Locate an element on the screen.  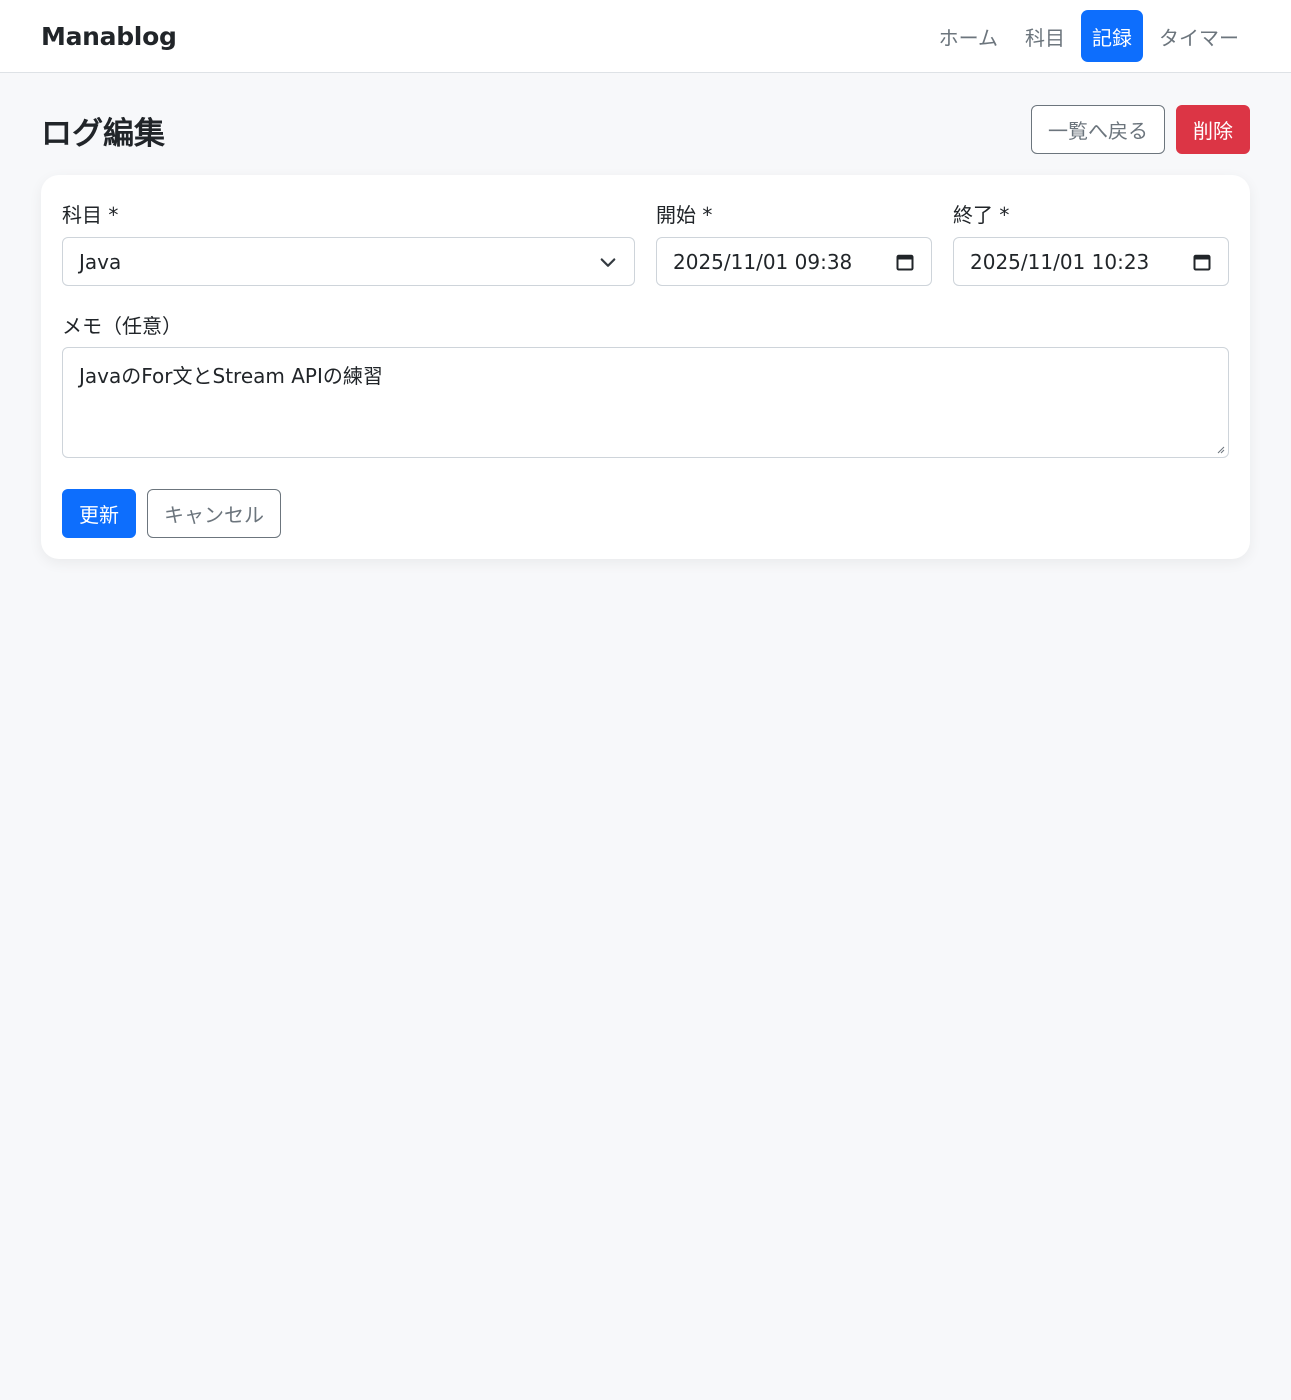
nav-item-home: ホーム is located at coordinates (968, 36).